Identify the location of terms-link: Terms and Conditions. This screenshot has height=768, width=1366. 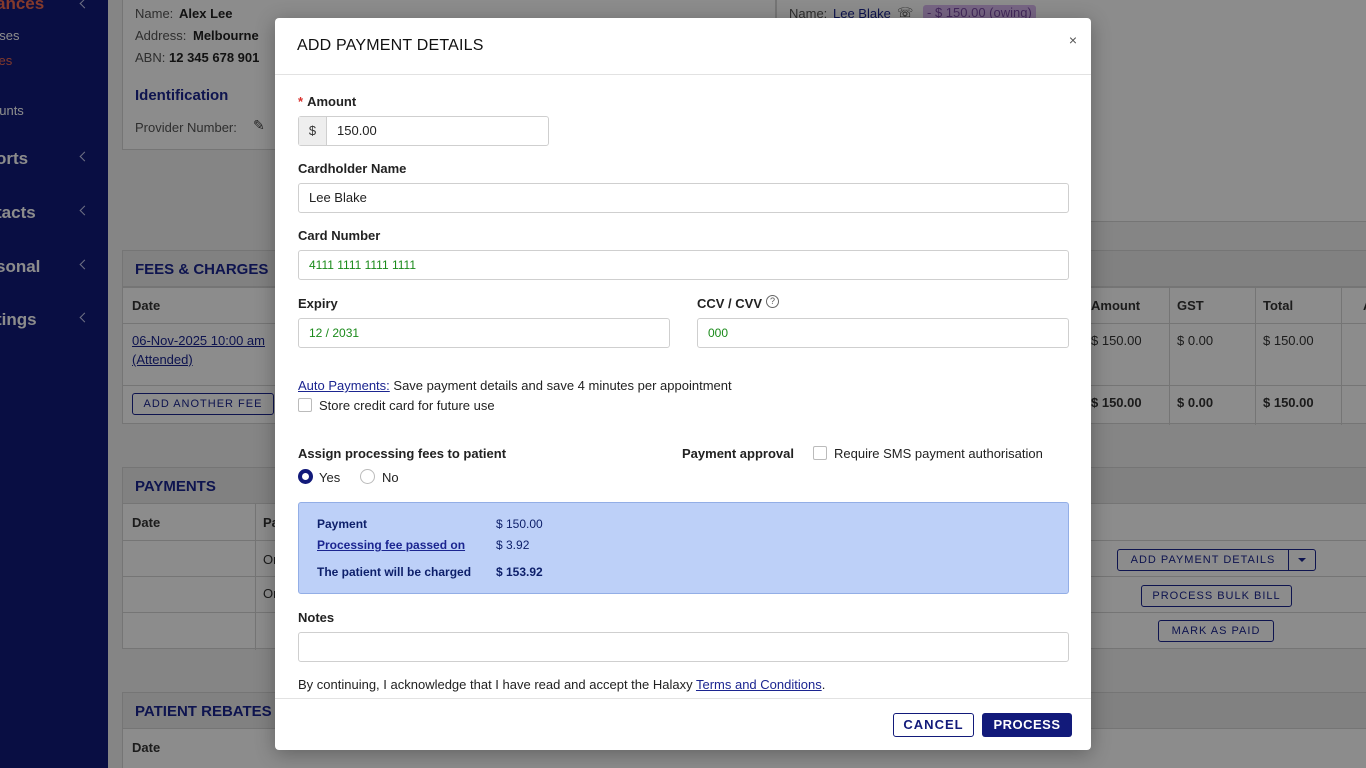
(759, 684).